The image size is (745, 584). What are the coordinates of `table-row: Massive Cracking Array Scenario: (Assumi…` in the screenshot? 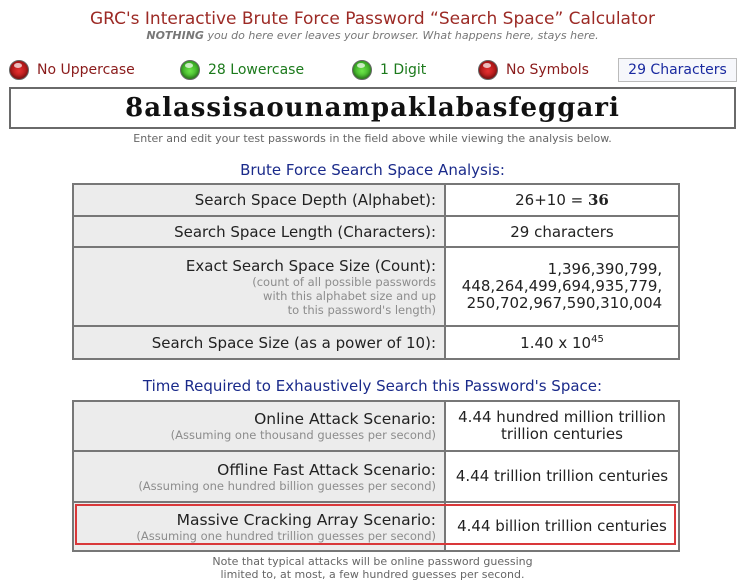 It's located at (376, 526).